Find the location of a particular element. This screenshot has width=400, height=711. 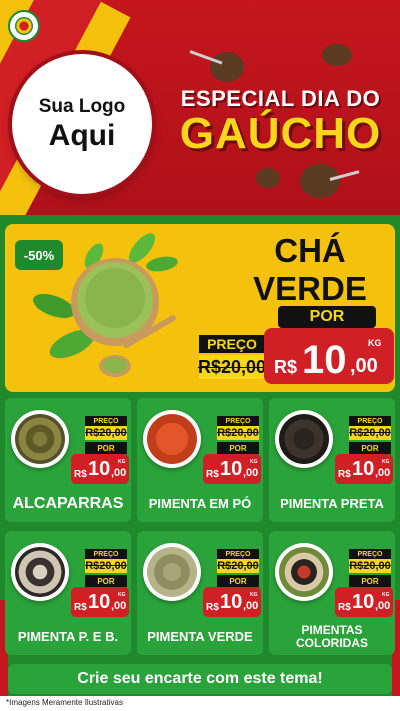

featured-name-line2: VERDE is located at coordinates (310, 288).